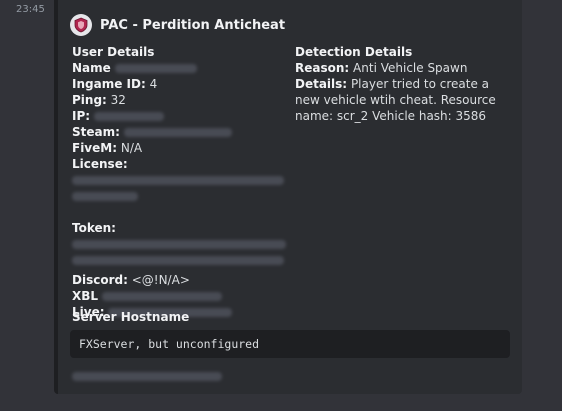 This screenshot has width=562, height=411. Describe the element at coordinates (182, 116) in the screenshot. I see `ip-row: IP:` at that location.